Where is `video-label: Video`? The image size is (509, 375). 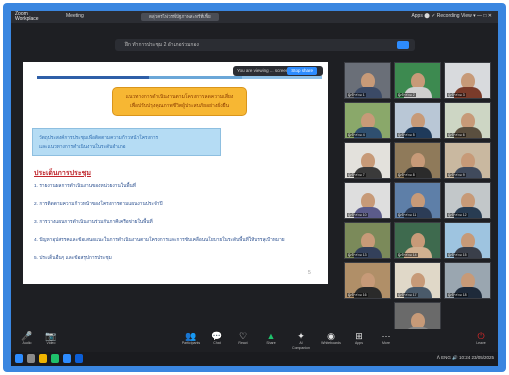
video-label: Video is located at coordinates (51, 343).